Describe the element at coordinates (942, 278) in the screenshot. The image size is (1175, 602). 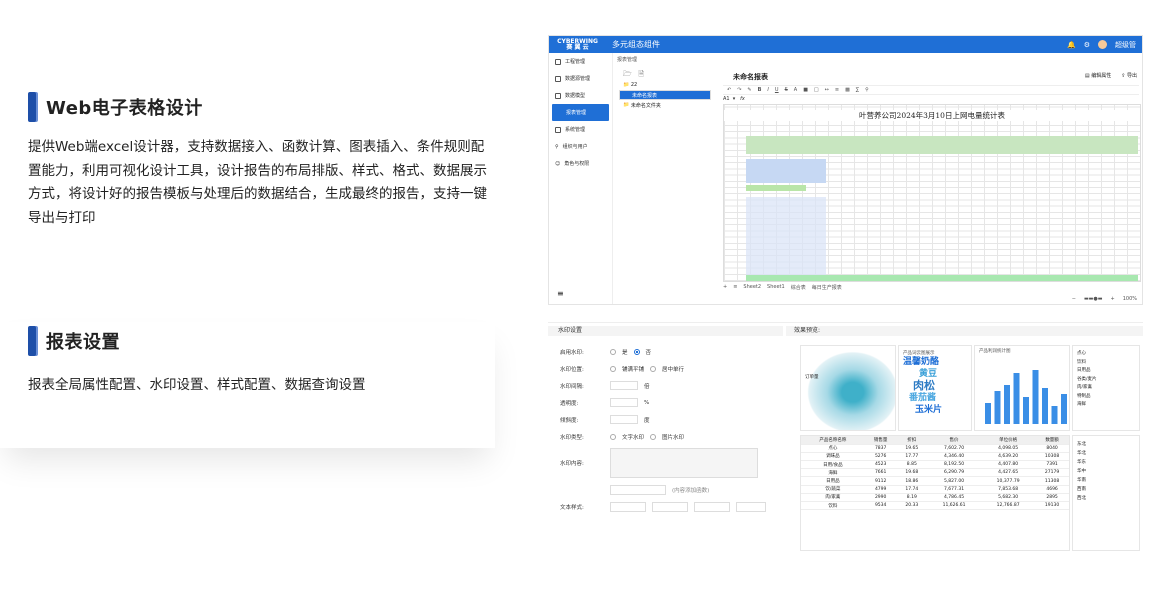
I see `total-row` at that location.